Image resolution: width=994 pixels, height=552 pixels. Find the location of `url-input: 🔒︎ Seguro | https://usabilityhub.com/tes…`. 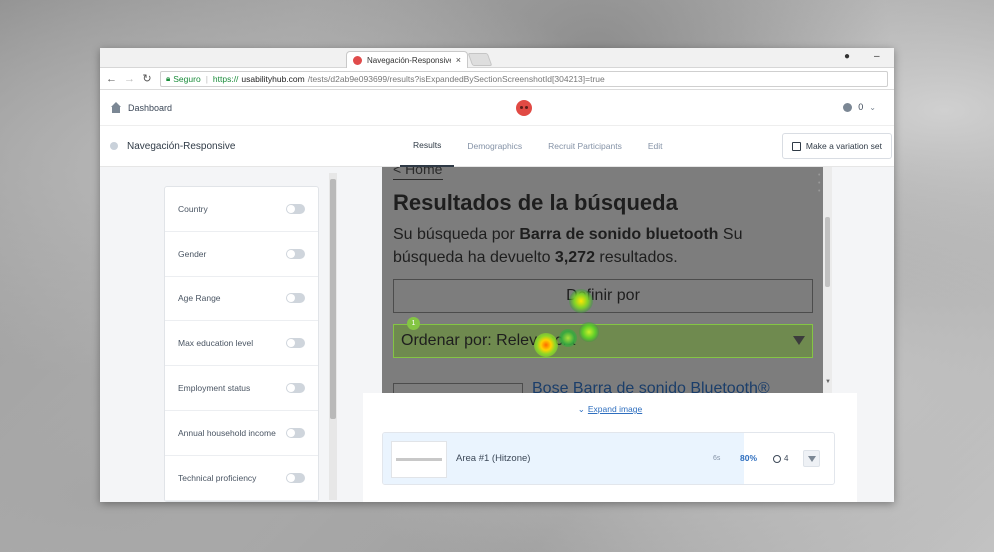

url-input: 🔒︎ Seguro | https://usabilityhub.com/tes… is located at coordinates (524, 78).